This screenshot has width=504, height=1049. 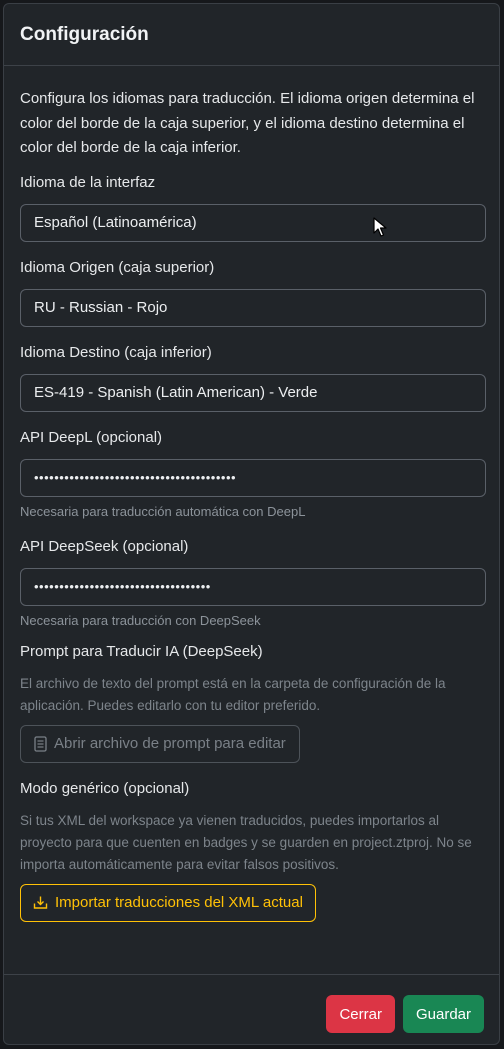 What do you see at coordinates (253, 222) in the screenshot?
I see `ui-language-select: Español (Latinoamérica)` at bounding box center [253, 222].